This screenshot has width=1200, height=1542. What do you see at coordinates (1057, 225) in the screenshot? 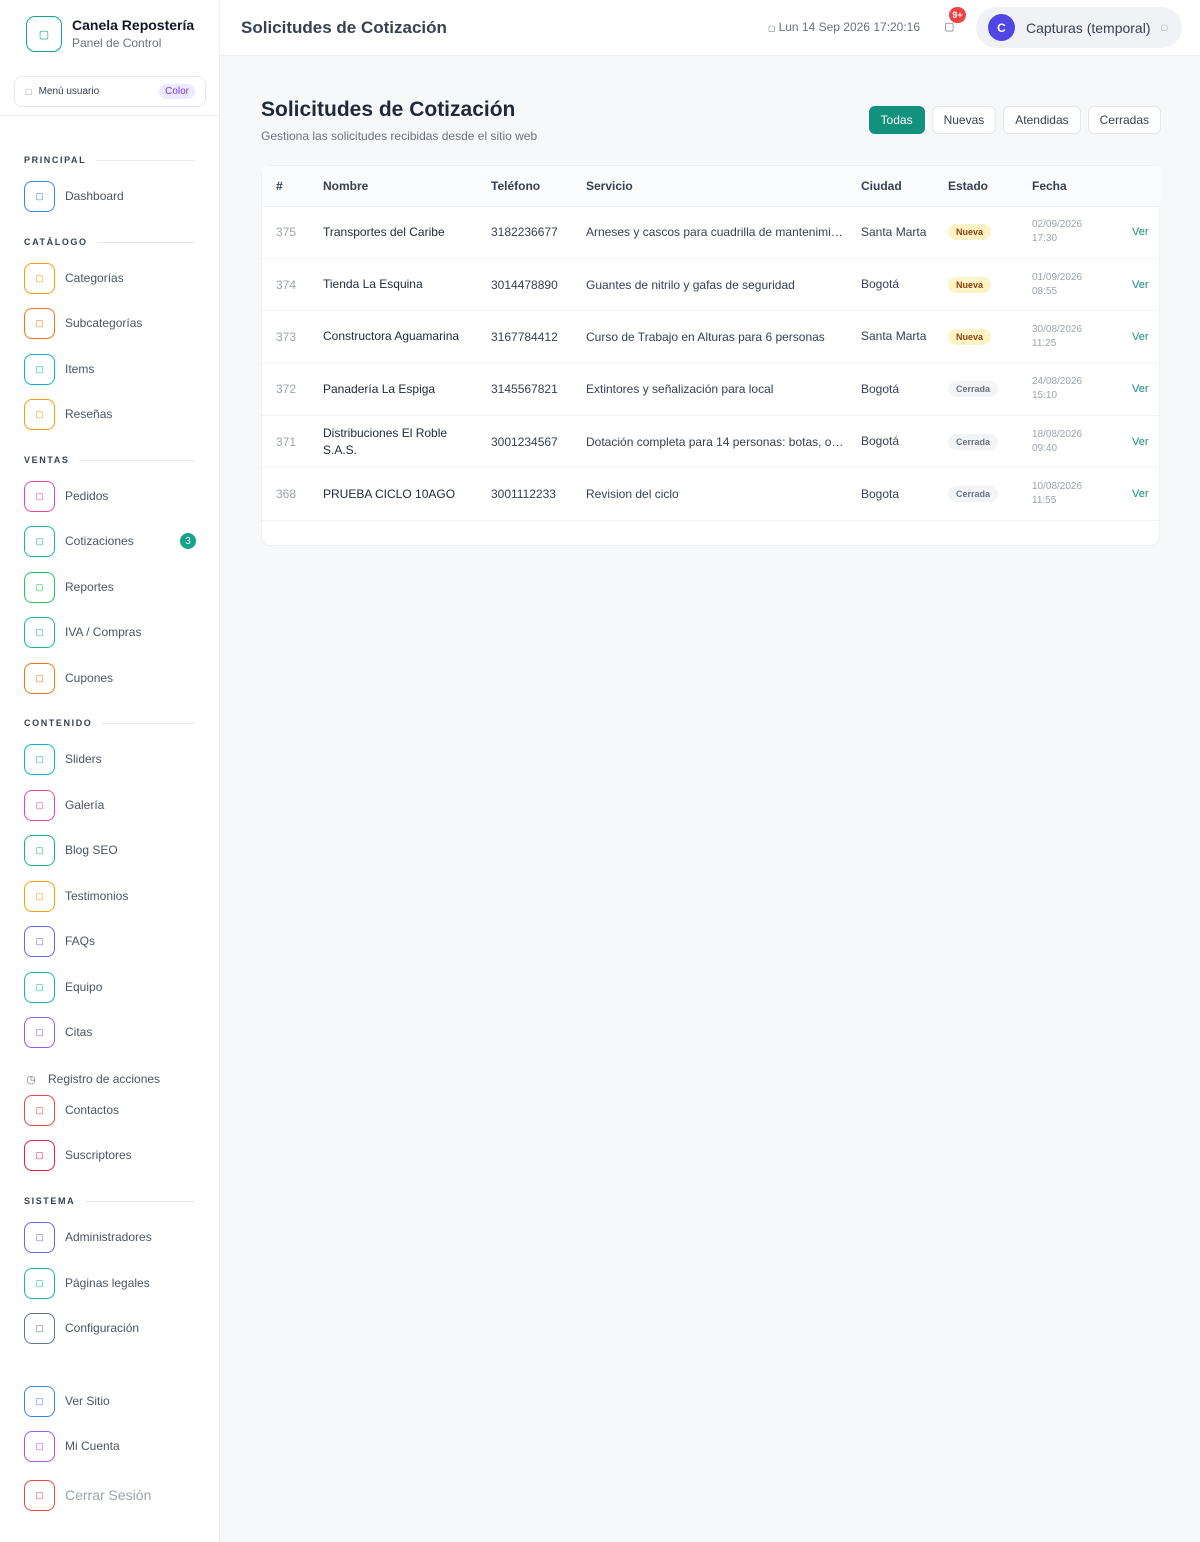
I see `date-text: 02/09/2026` at bounding box center [1057, 225].